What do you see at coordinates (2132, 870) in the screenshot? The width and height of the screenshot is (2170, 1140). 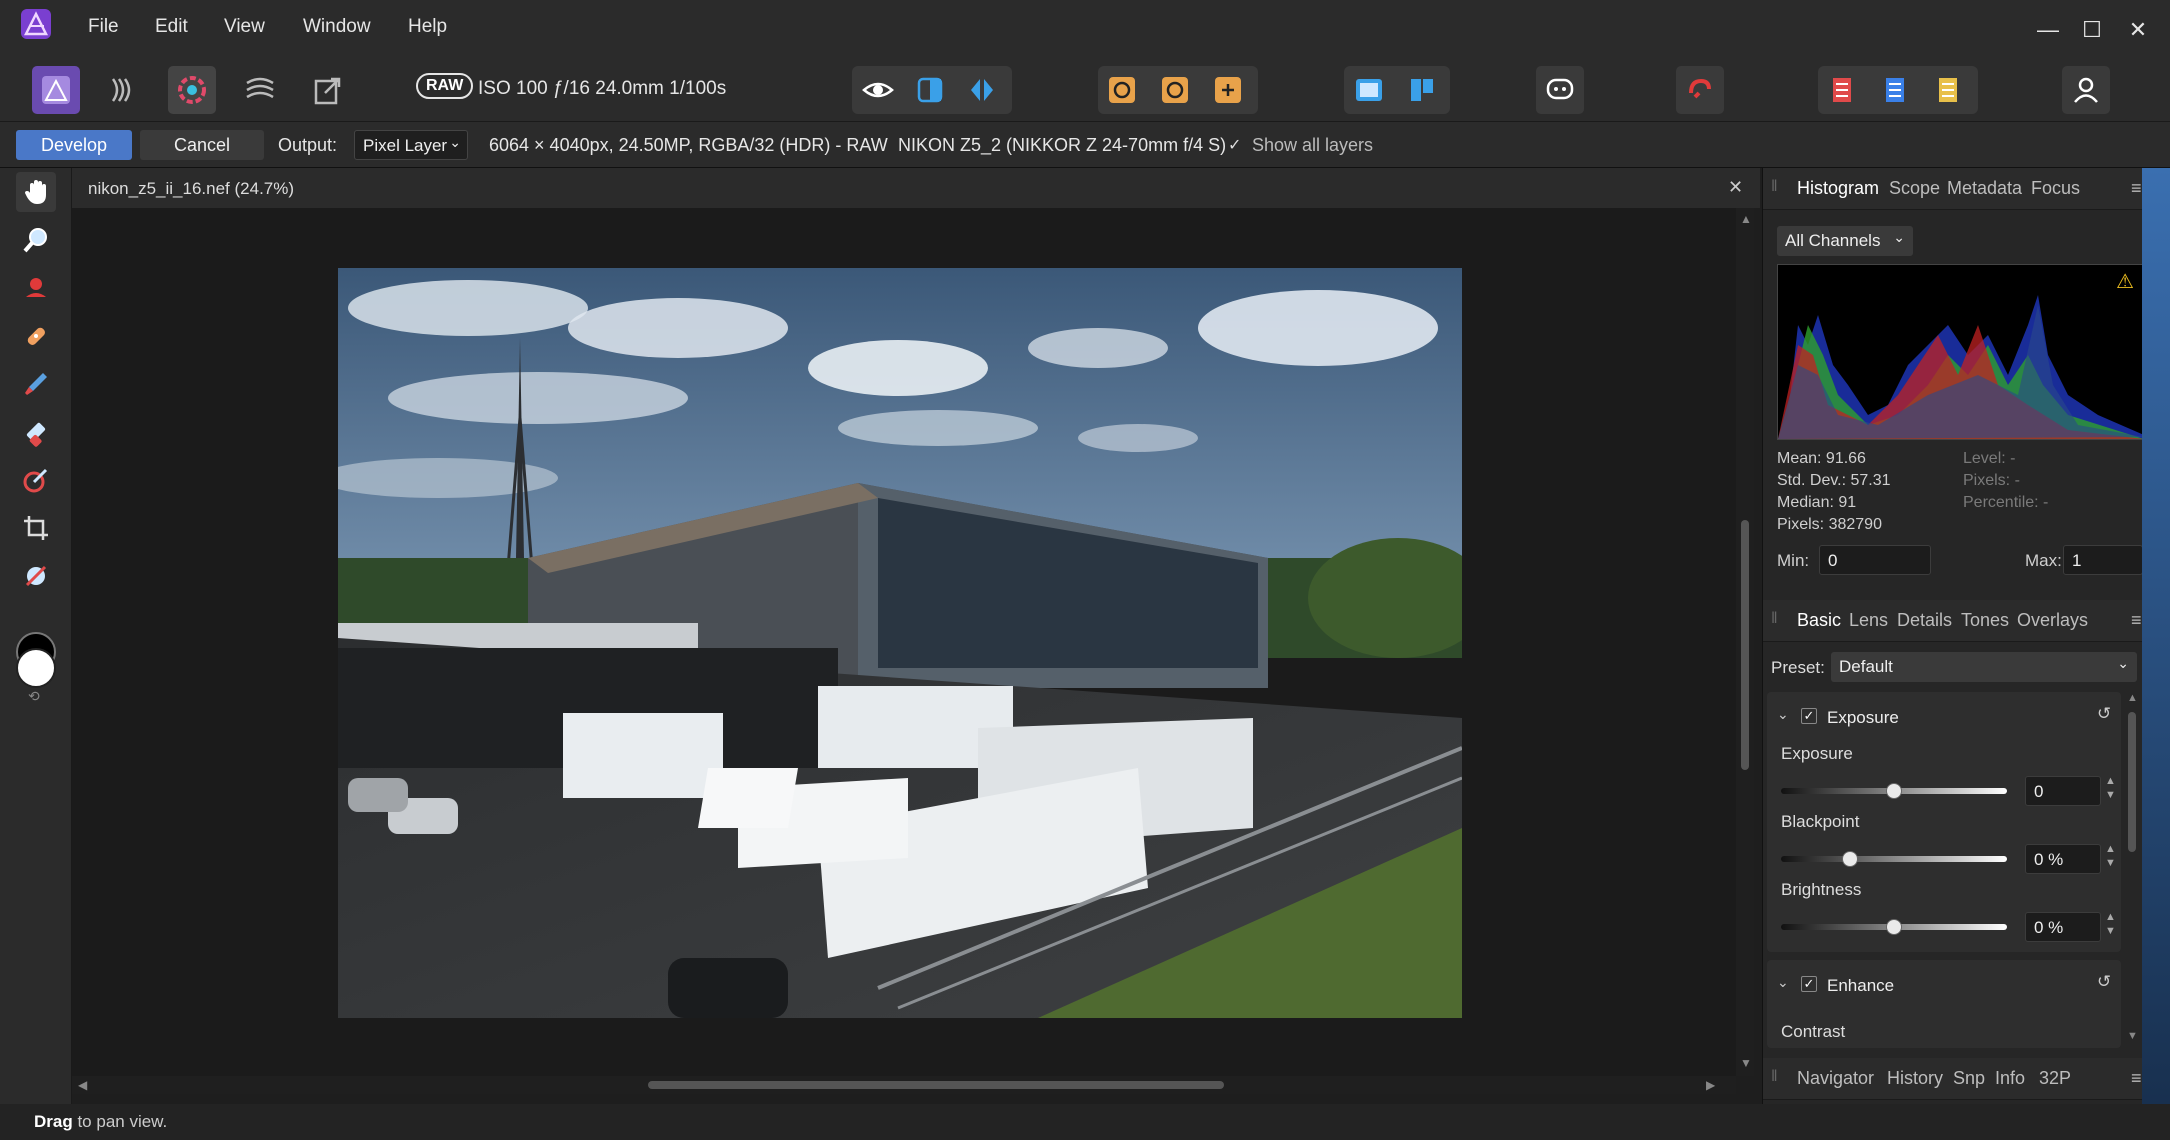 I see `develop-panel-scrollbar: ▲ ▼` at bounding box center [2132, 870].